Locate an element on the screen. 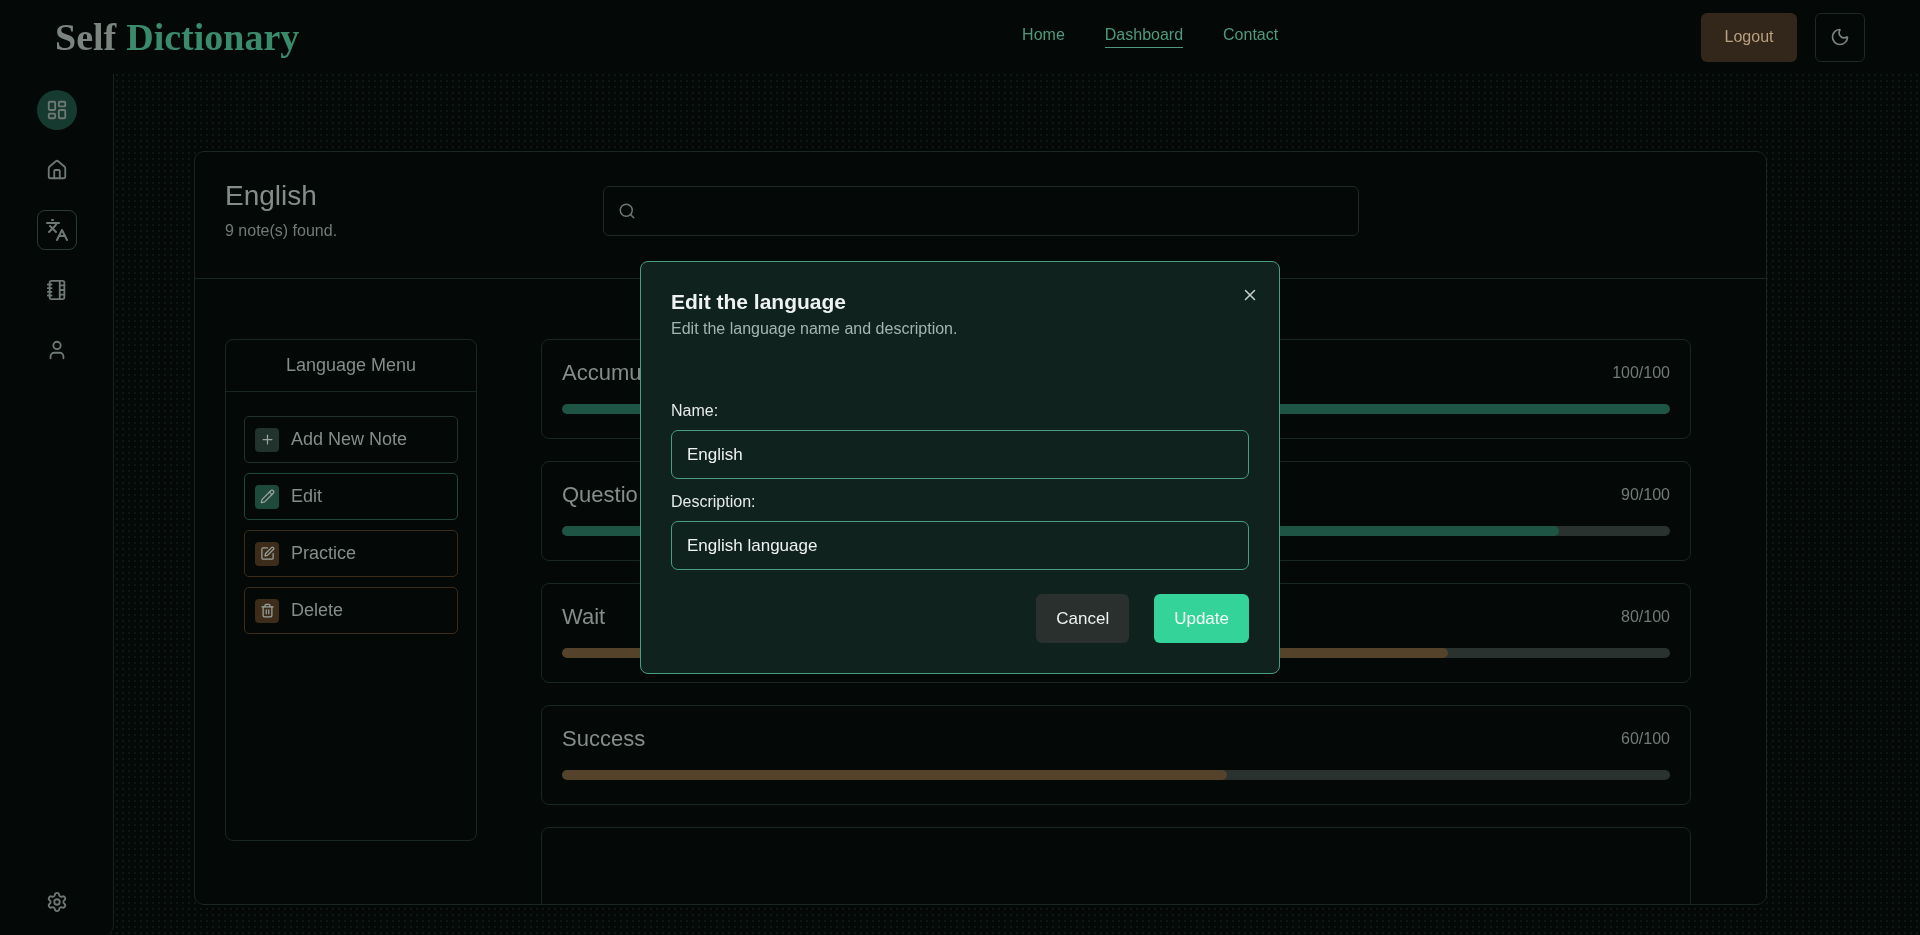 This screenshot has width=1920, height=935. search-icon is located at coordinates (627, 211).